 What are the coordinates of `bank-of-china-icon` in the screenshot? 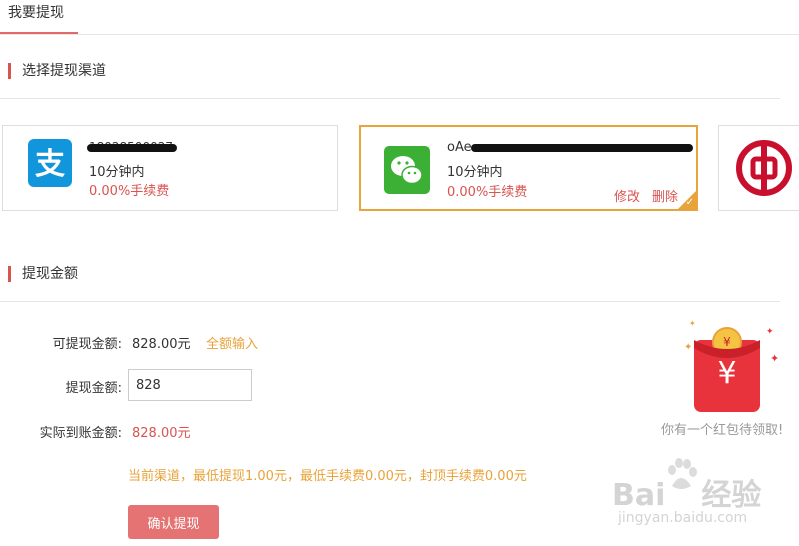 It's located at (764, 170).